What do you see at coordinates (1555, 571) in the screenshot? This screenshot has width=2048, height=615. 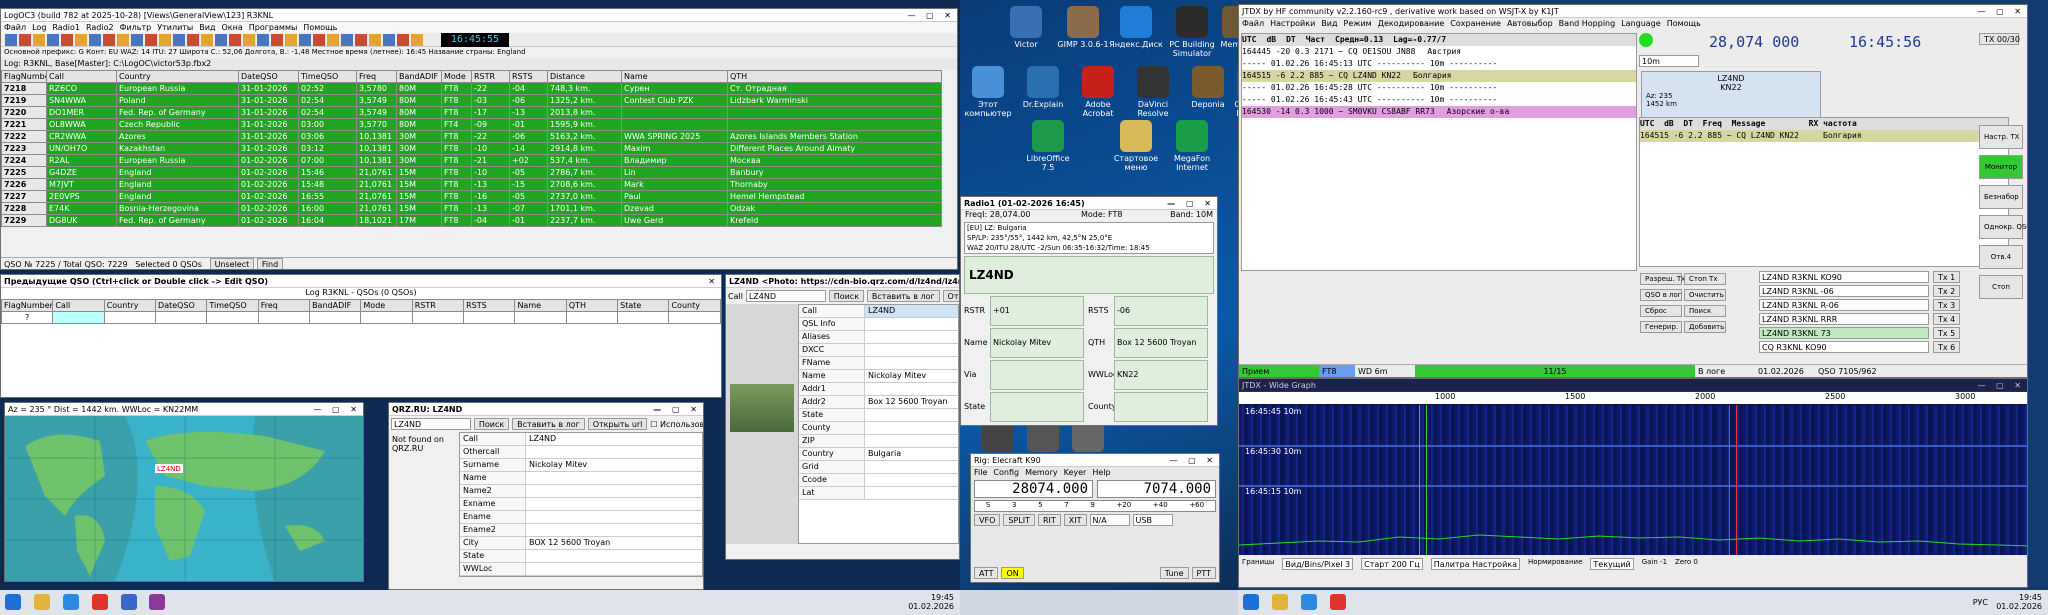 I see `wg-normalize: Нормирование` at bounding box center [1555, 571].